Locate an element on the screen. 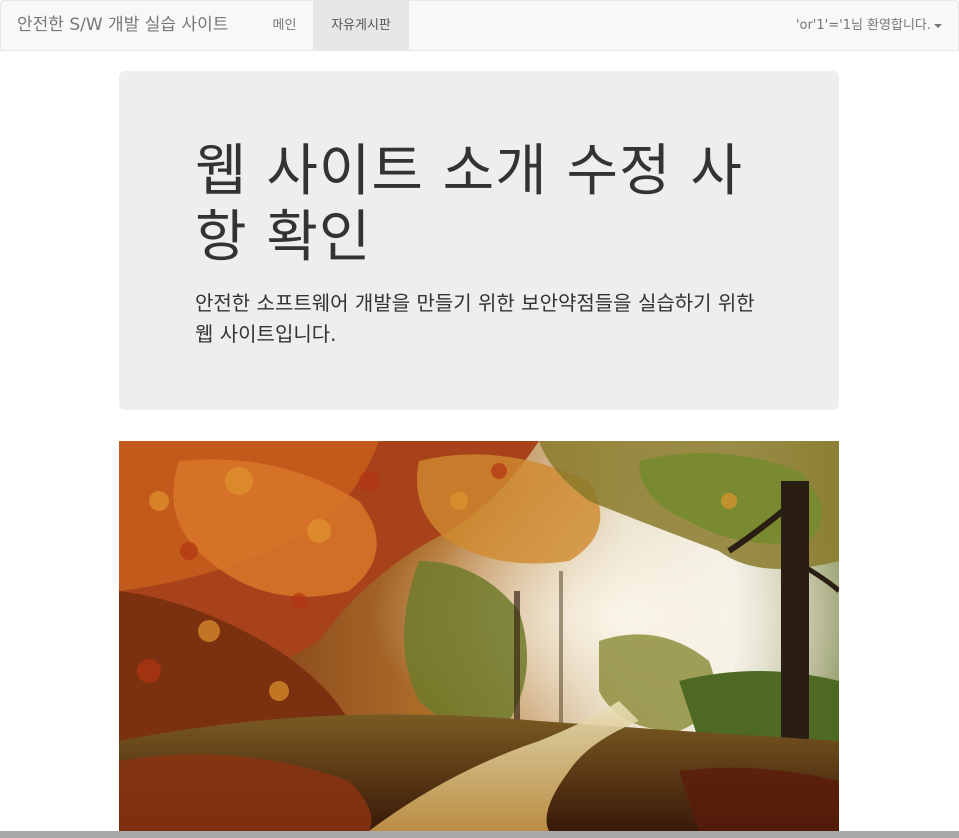  nav-item-board: 자유게시판 is located at coordinates (361, 25).